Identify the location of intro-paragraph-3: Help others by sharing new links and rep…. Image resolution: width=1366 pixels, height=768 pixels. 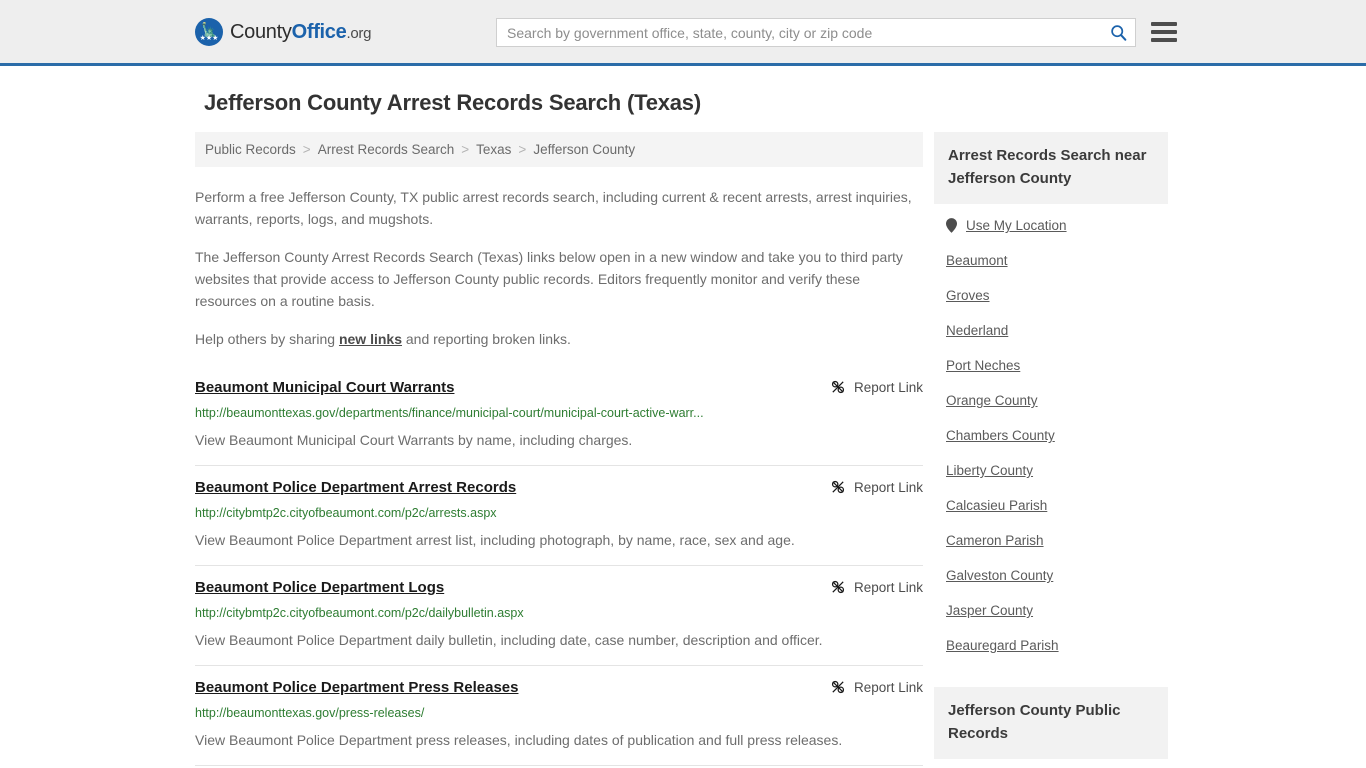
(559, 339).